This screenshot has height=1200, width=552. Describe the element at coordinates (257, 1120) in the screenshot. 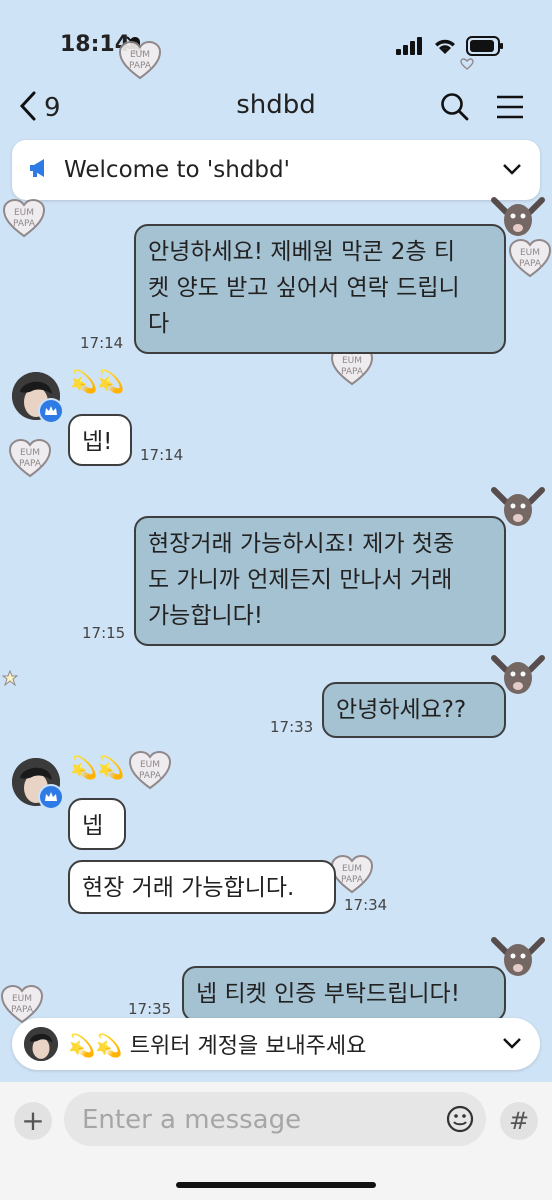

I see `message-input` at that location.